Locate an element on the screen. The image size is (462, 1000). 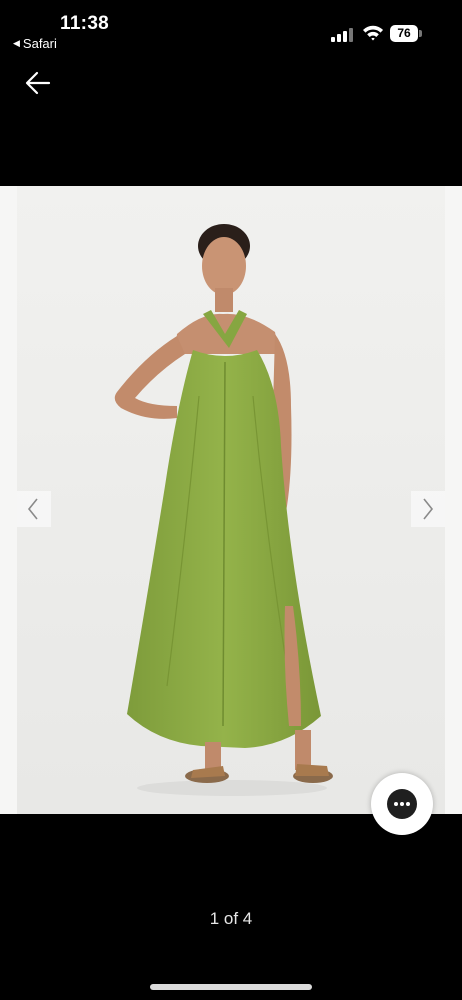
status-time: 11:38 is located at coordinates (85, 23).